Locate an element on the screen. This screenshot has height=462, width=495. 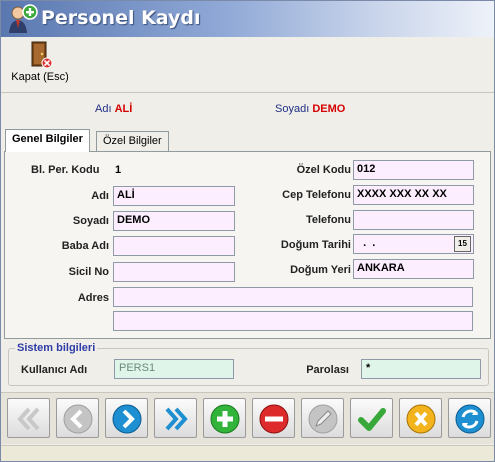
username-input: PERS1 is located at coordinates (174, 369).